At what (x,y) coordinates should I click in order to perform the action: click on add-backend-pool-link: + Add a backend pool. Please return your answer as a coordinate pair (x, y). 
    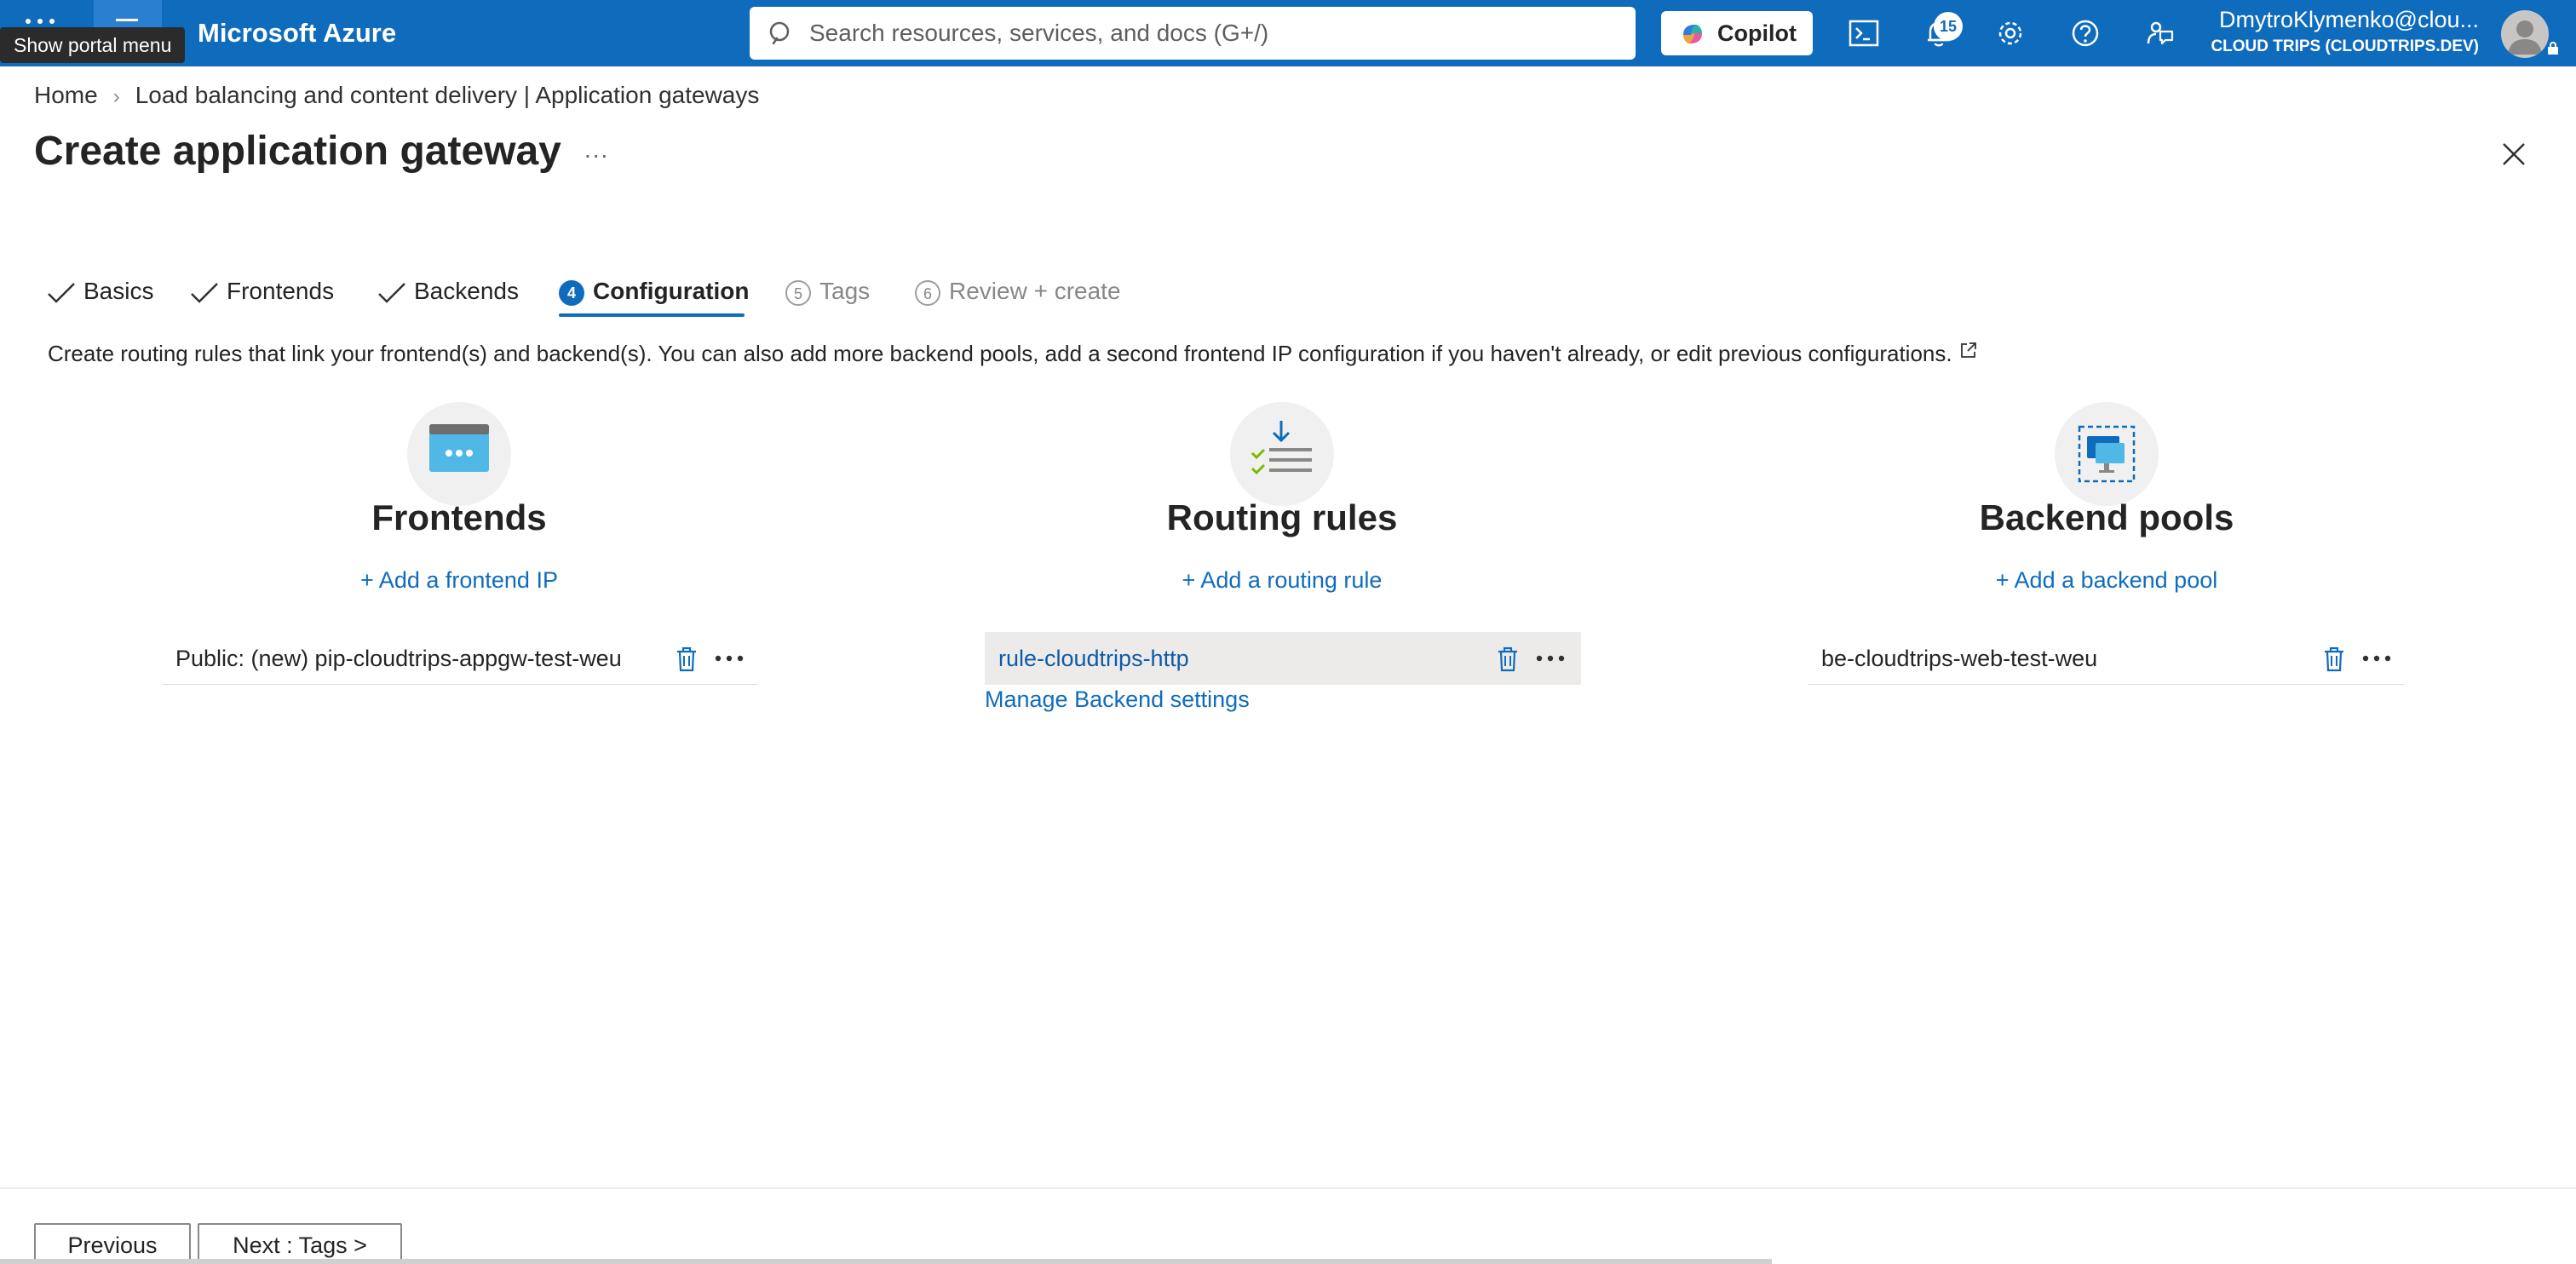
    Looking at the image, I should click on (2107, 580).